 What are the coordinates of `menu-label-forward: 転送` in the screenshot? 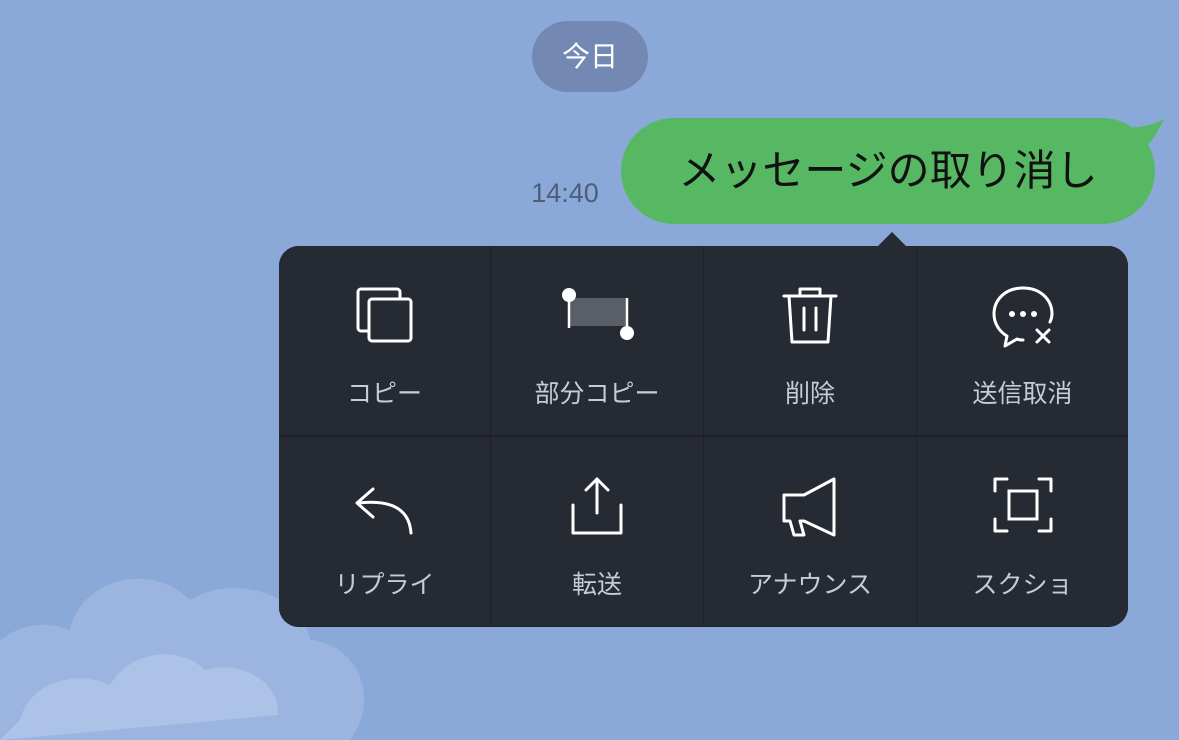 It's located at (596, 584).